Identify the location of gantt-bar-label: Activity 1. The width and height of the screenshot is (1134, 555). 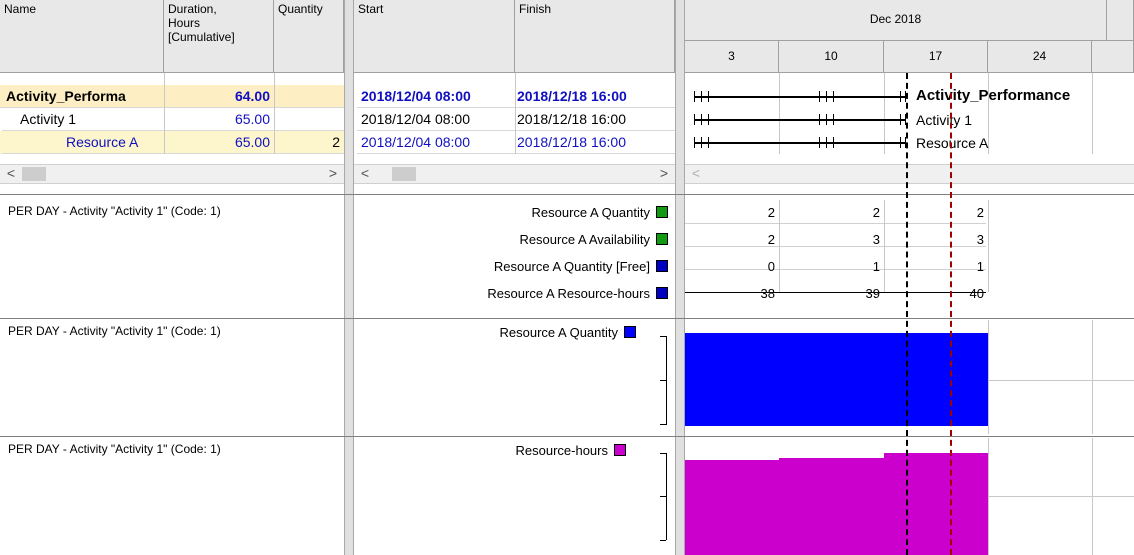
(944, 120).